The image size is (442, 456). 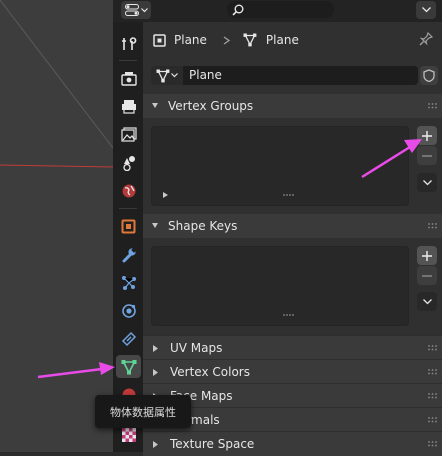 I want to click on remove-vertex-group-button, so click(x=427, y=155).